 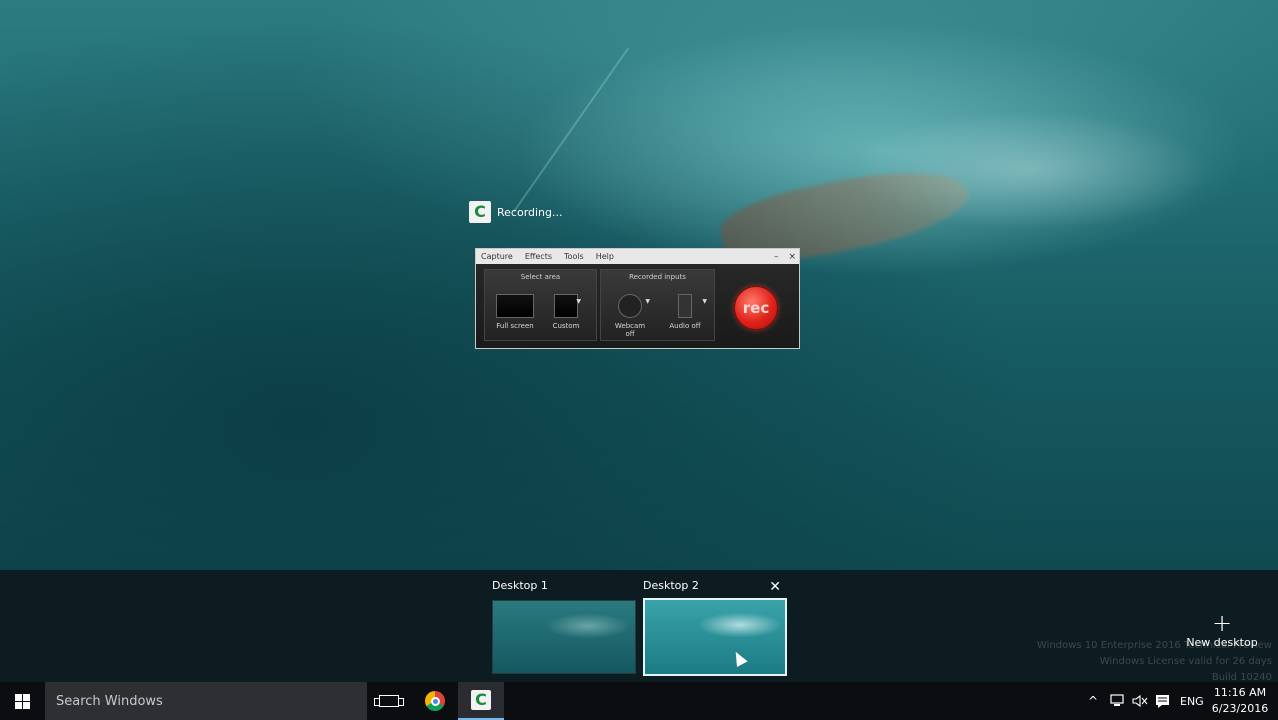 What do you see at coordinates (564, 637) in the screenshot?
I see `desktop-1-preview` at bounding box center [564, 637].